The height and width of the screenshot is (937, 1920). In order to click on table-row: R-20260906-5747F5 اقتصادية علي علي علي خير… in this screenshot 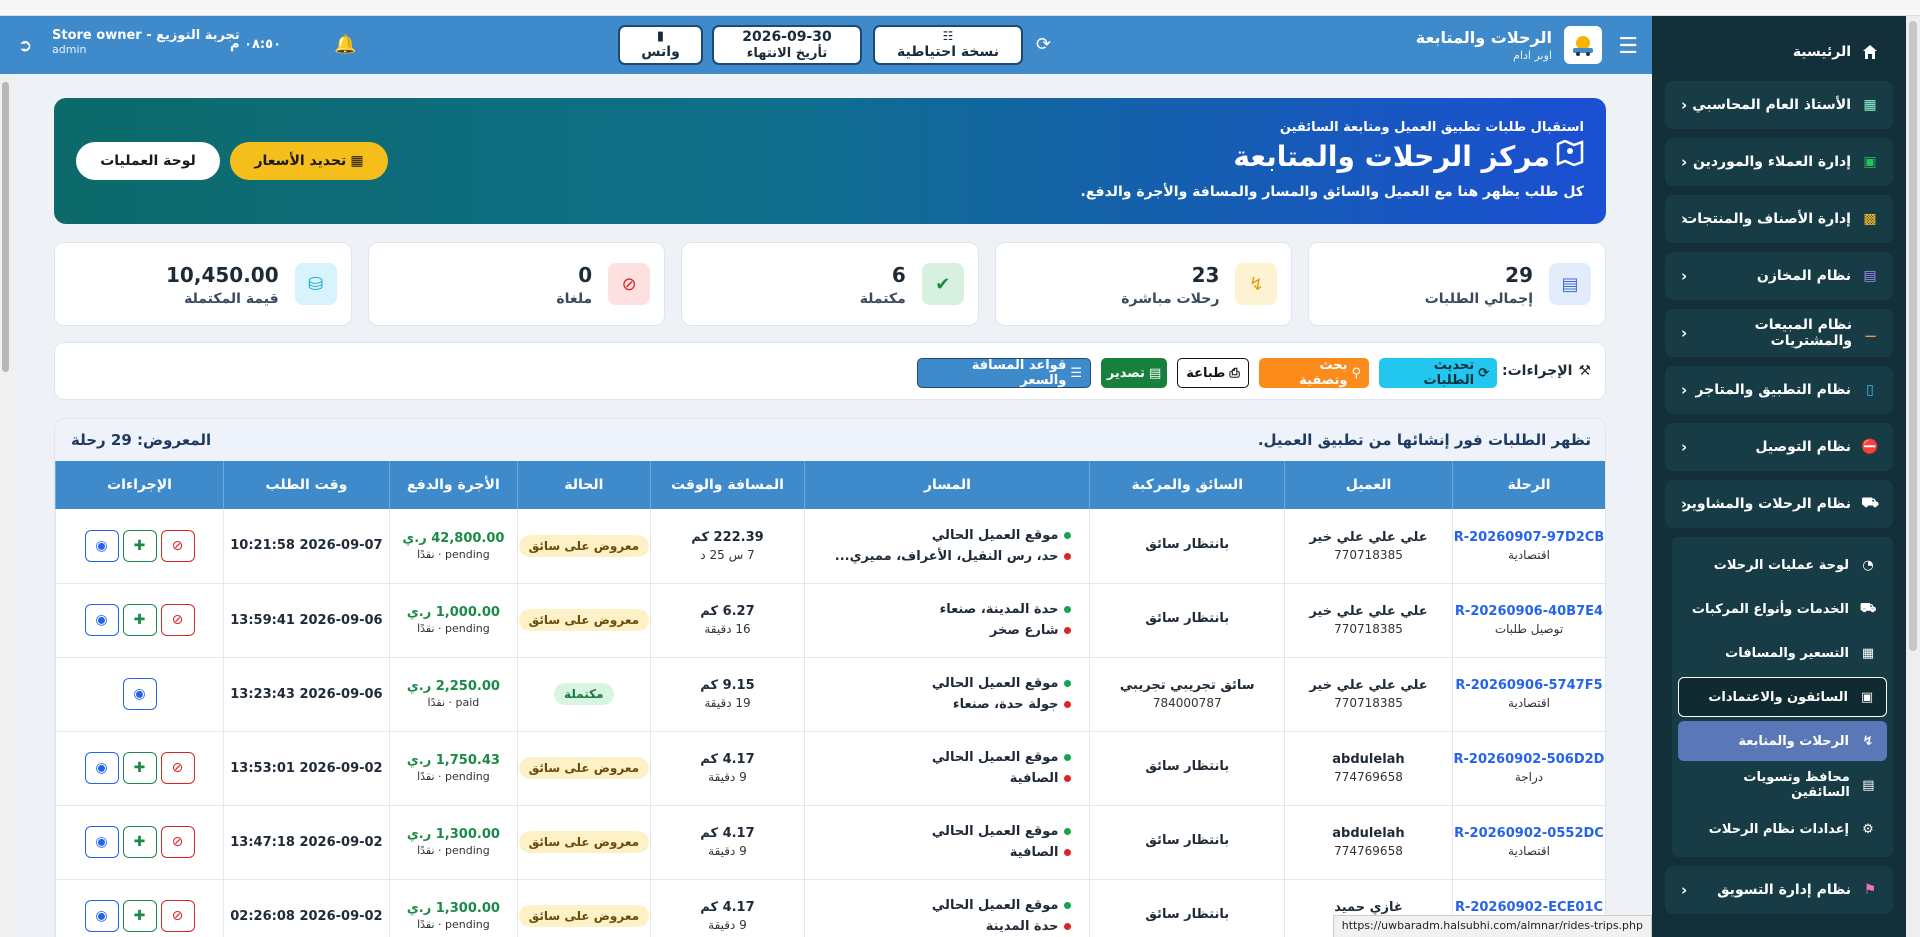, I will do `click(830, 694)`.